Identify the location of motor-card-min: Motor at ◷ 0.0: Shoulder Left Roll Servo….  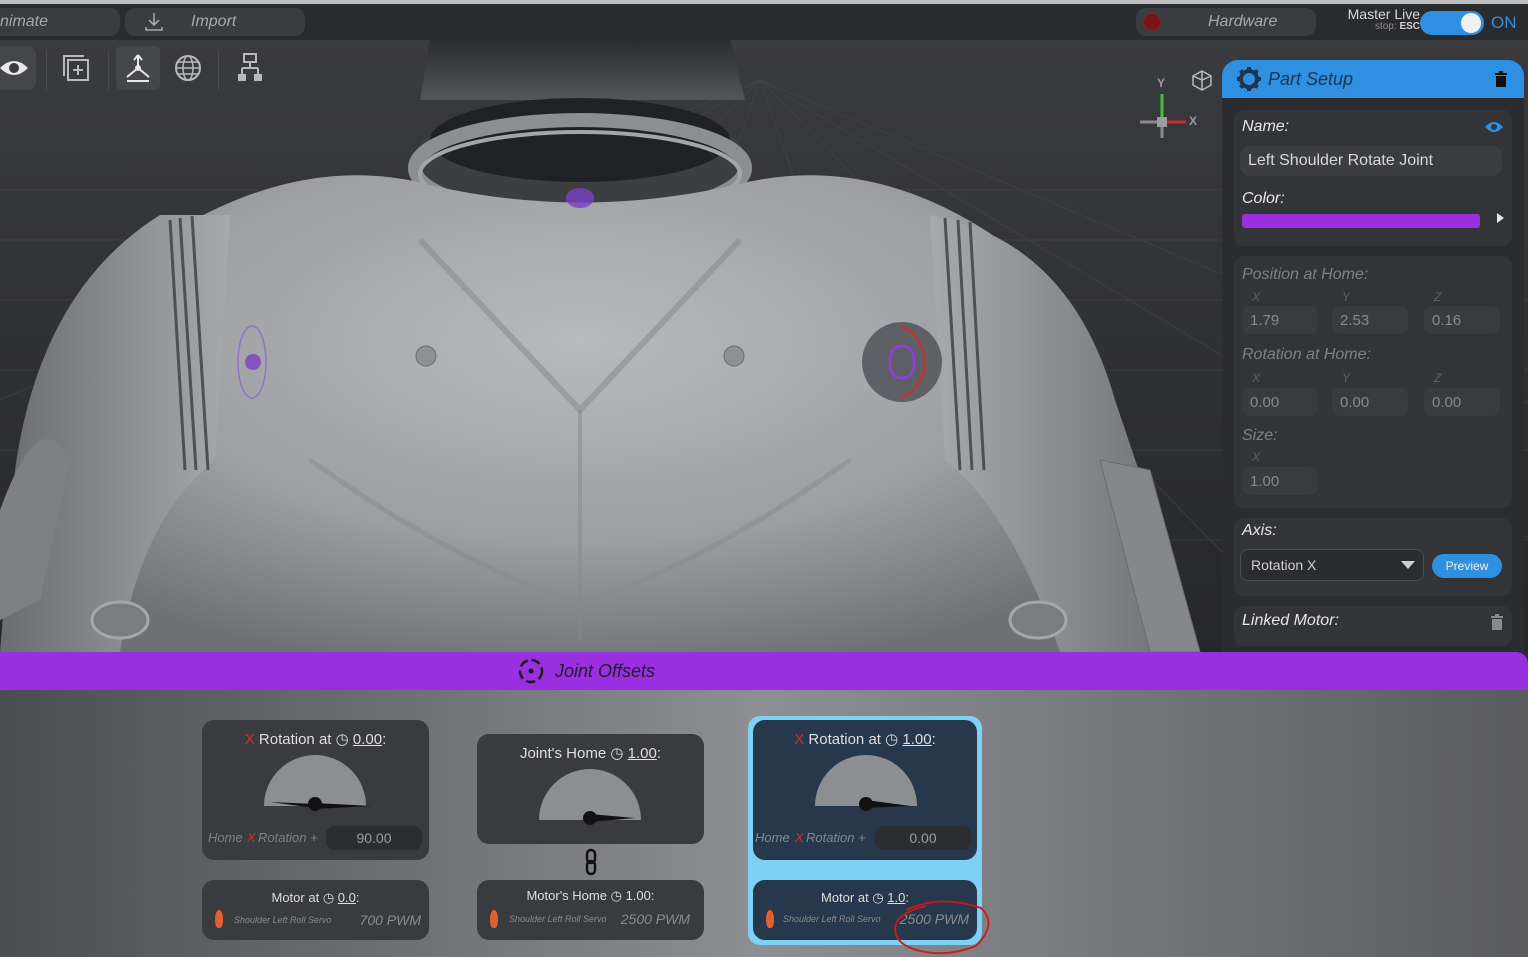
(315, 910).